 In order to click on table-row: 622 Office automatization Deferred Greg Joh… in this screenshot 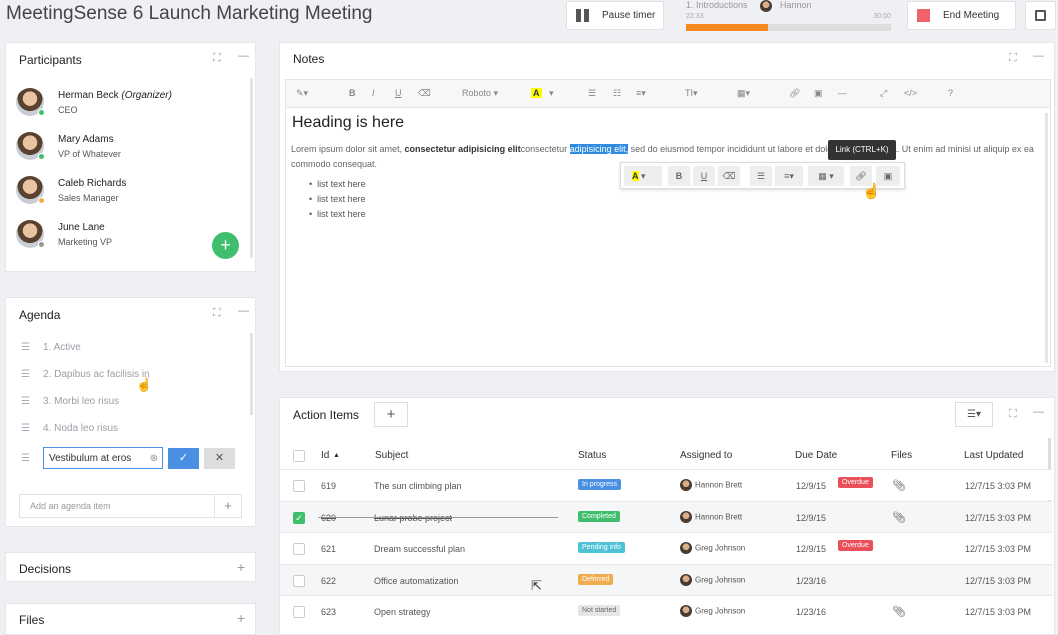, I will do `click(666, 579)`.